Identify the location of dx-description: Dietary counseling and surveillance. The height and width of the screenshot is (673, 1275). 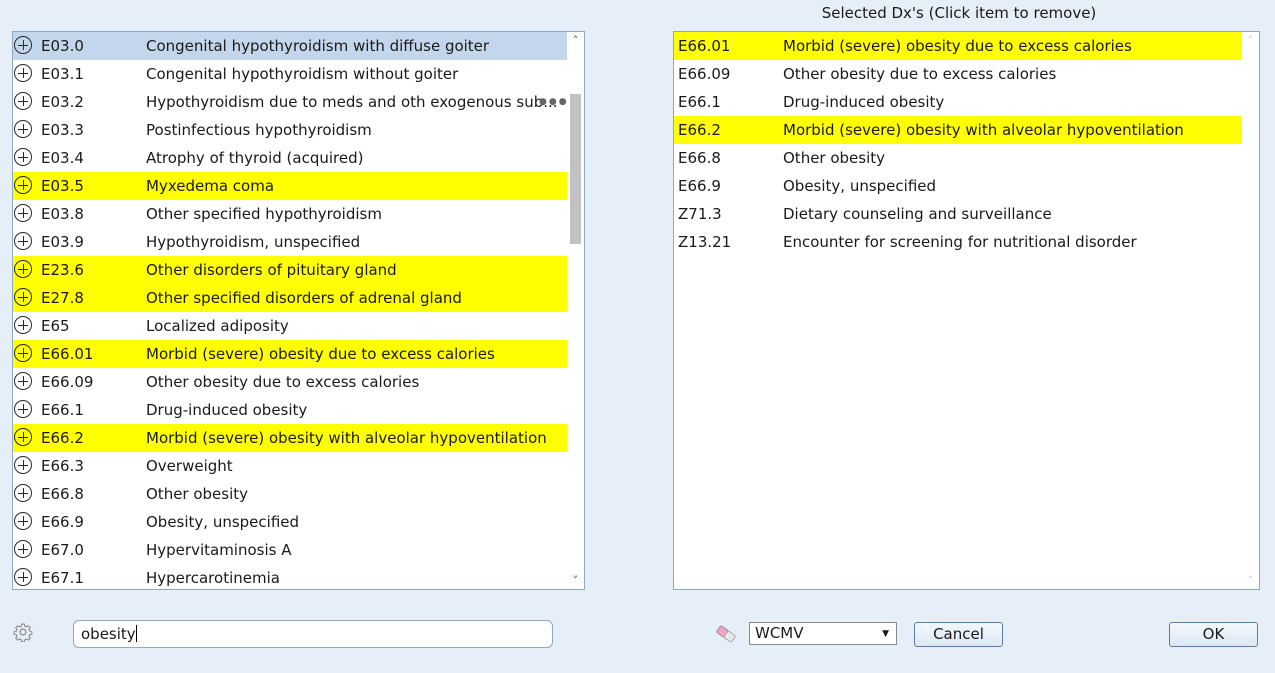
(917, 214).